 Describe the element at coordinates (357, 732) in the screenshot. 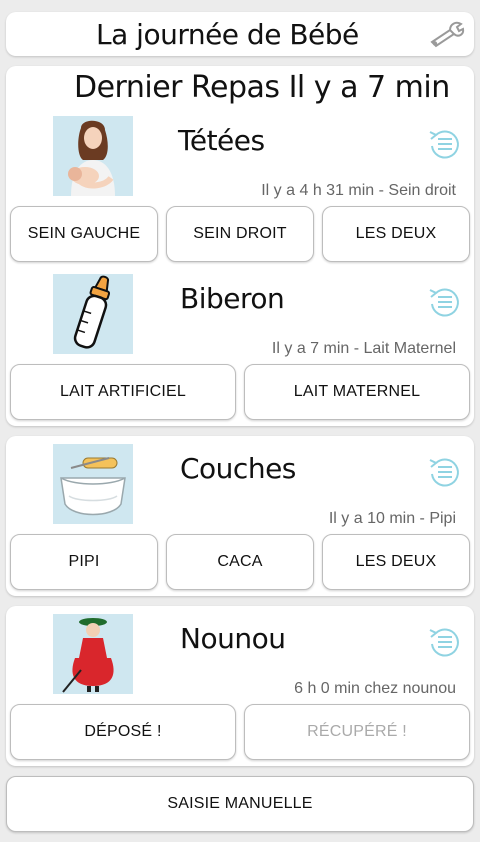

I see `recupere-button: RÉCUPÉRÉ !` at that location.